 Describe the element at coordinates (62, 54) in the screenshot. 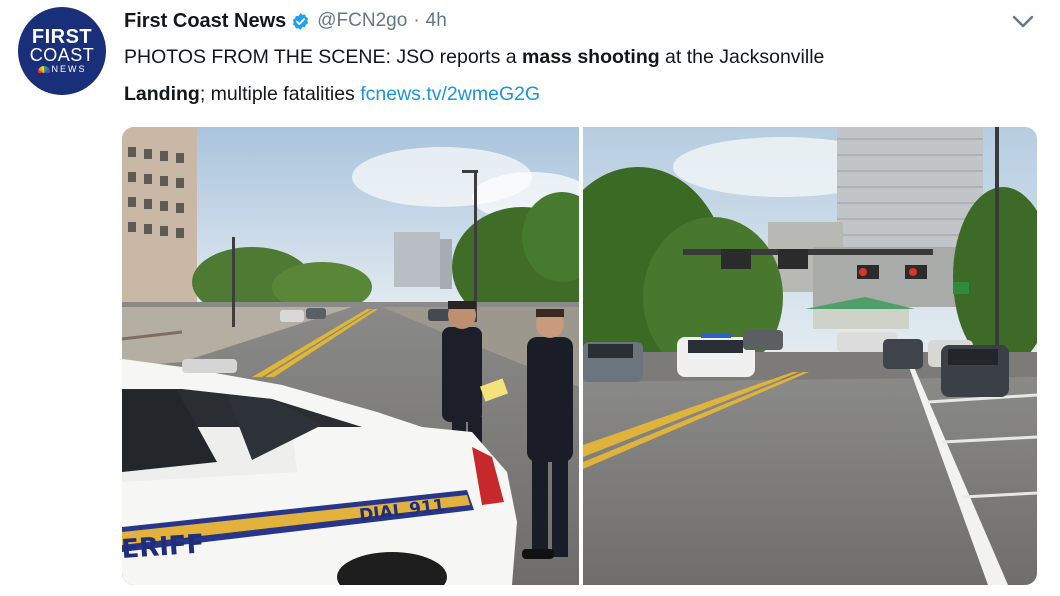

I see `avatar-line-2: COAST` at that location.